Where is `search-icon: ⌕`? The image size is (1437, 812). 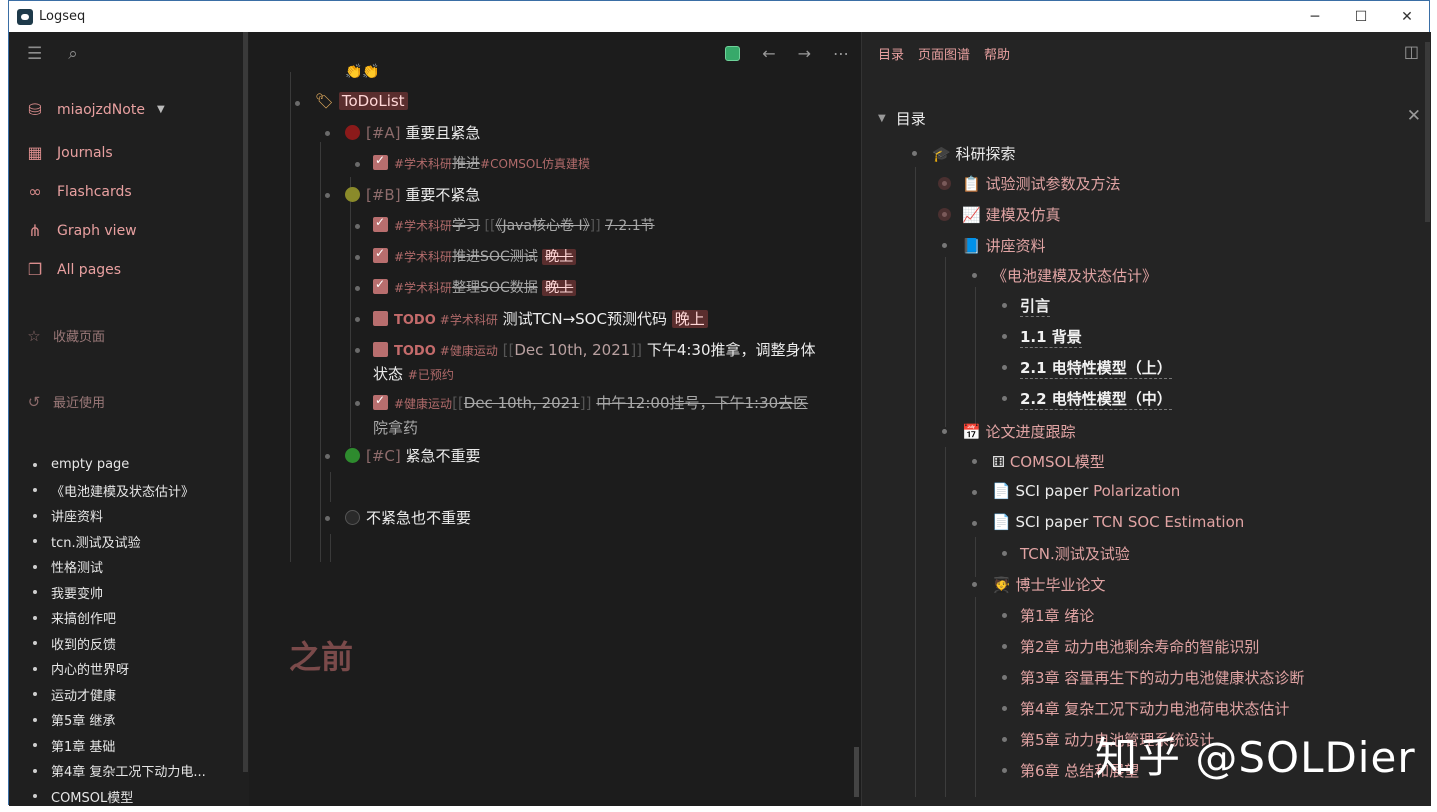 search-icon: ⌕ is located at coordinates (73, 54).